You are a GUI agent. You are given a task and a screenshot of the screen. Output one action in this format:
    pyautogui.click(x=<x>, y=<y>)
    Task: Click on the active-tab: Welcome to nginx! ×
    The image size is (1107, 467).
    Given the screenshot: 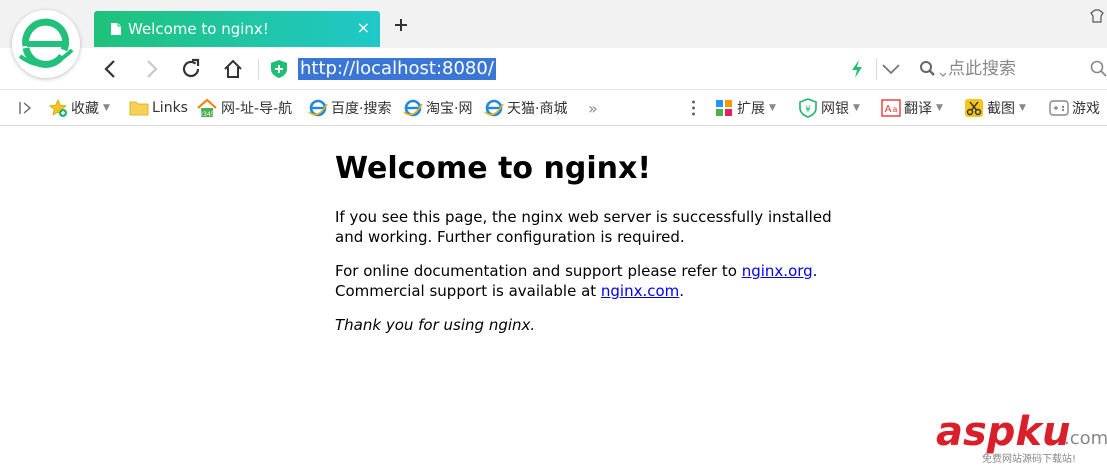 What is the action you would take?
    pyautogui.click(x=237, y=29)
    